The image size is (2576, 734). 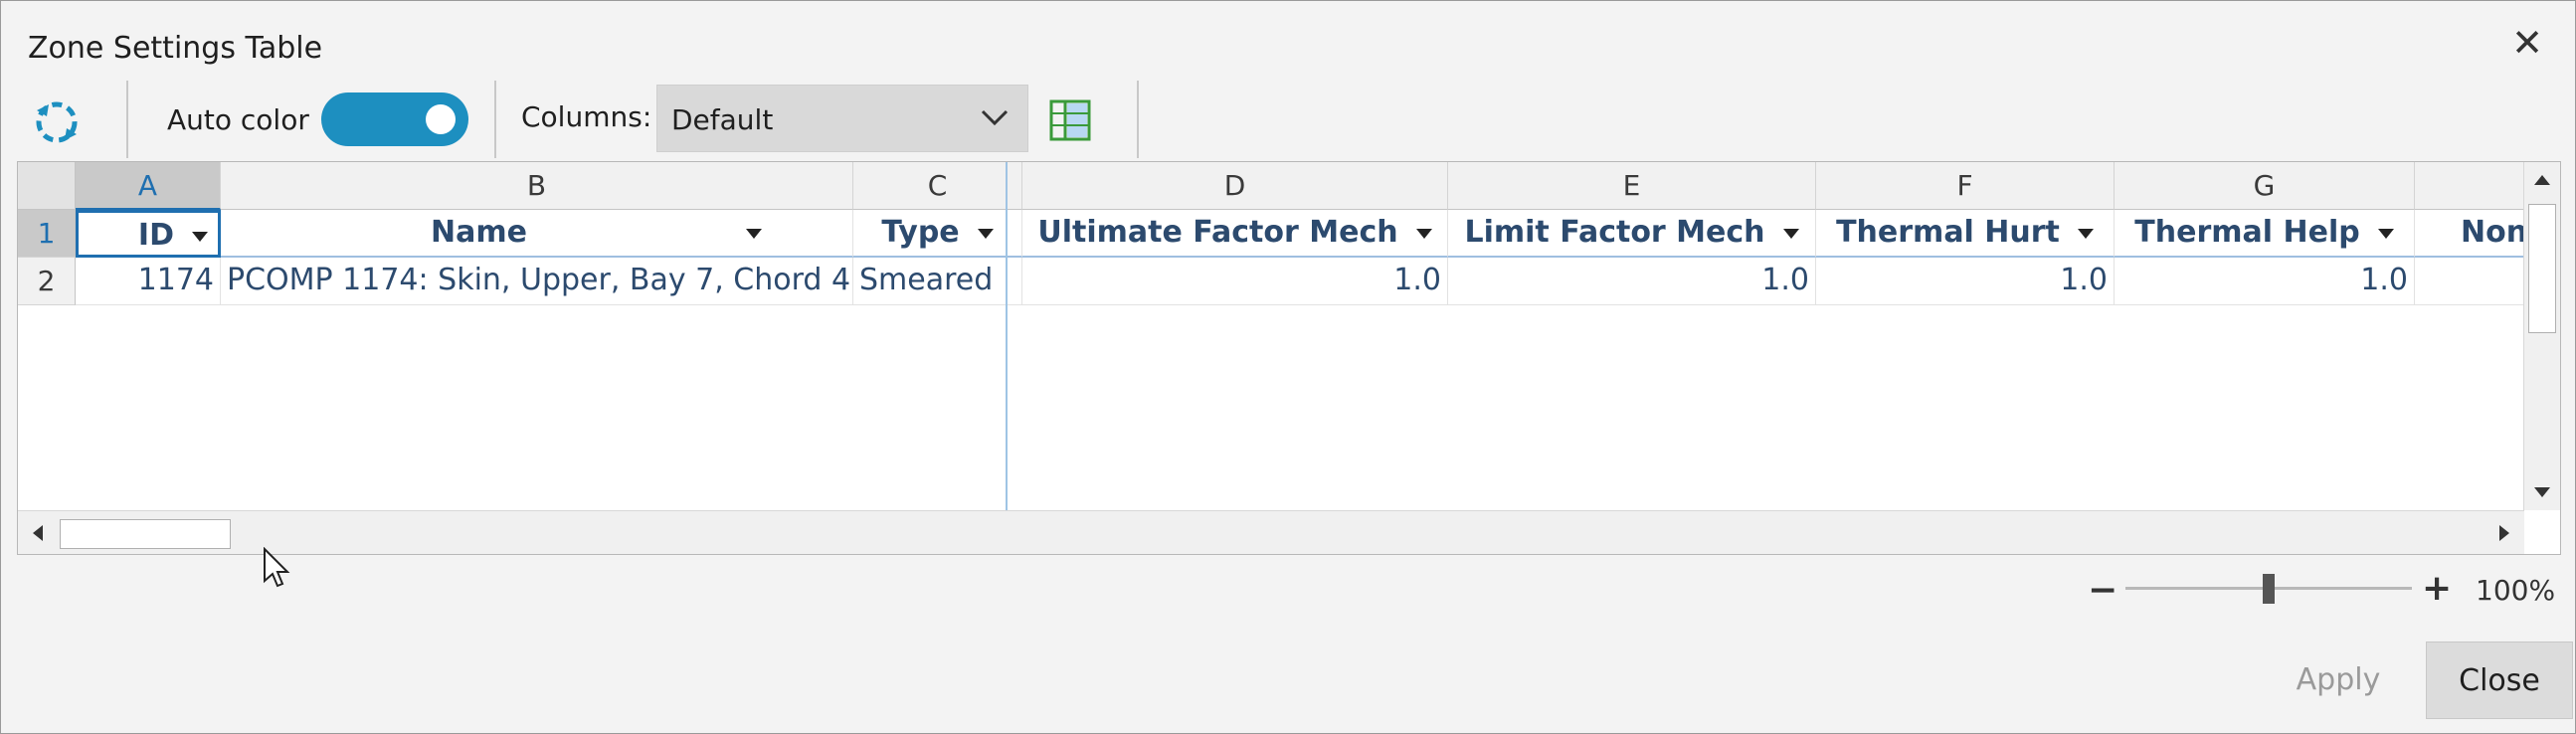 What do you see at coordinates (57, 122) in the screenshot?
I see `refresh-icon` at bounding box center [57, 122].